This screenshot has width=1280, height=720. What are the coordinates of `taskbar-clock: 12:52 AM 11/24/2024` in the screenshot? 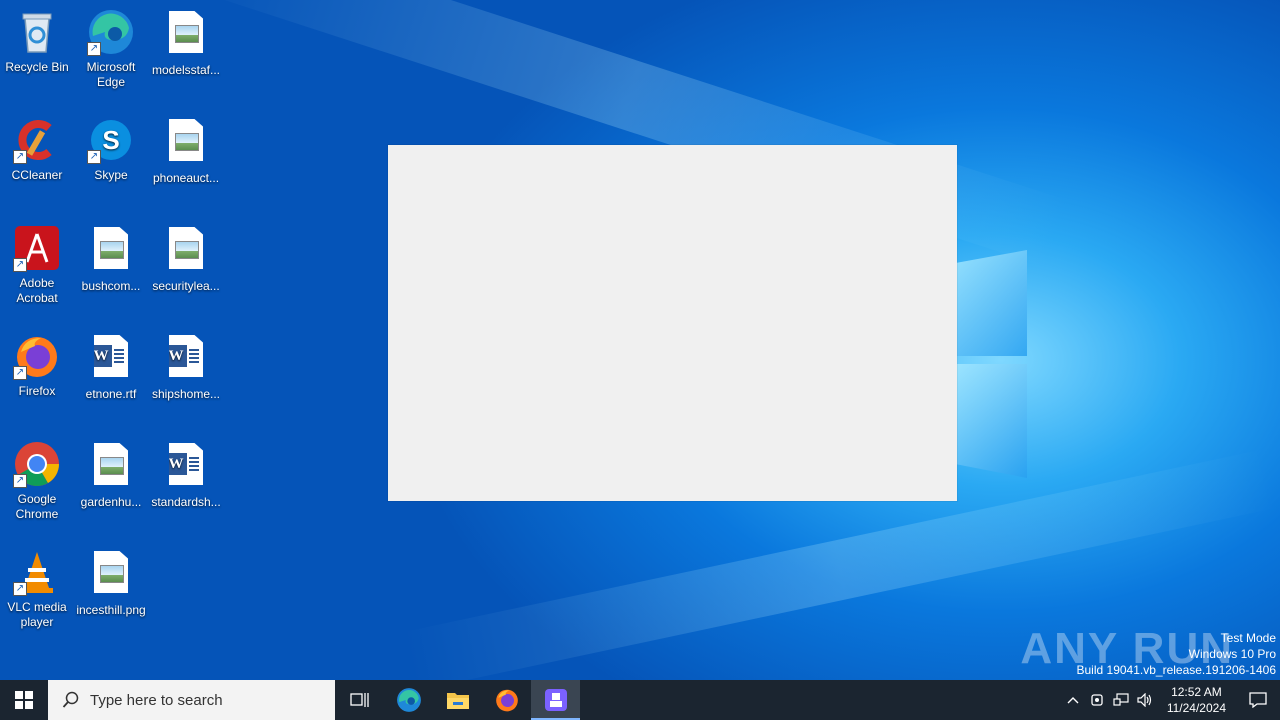 It's located at (1196, 700).